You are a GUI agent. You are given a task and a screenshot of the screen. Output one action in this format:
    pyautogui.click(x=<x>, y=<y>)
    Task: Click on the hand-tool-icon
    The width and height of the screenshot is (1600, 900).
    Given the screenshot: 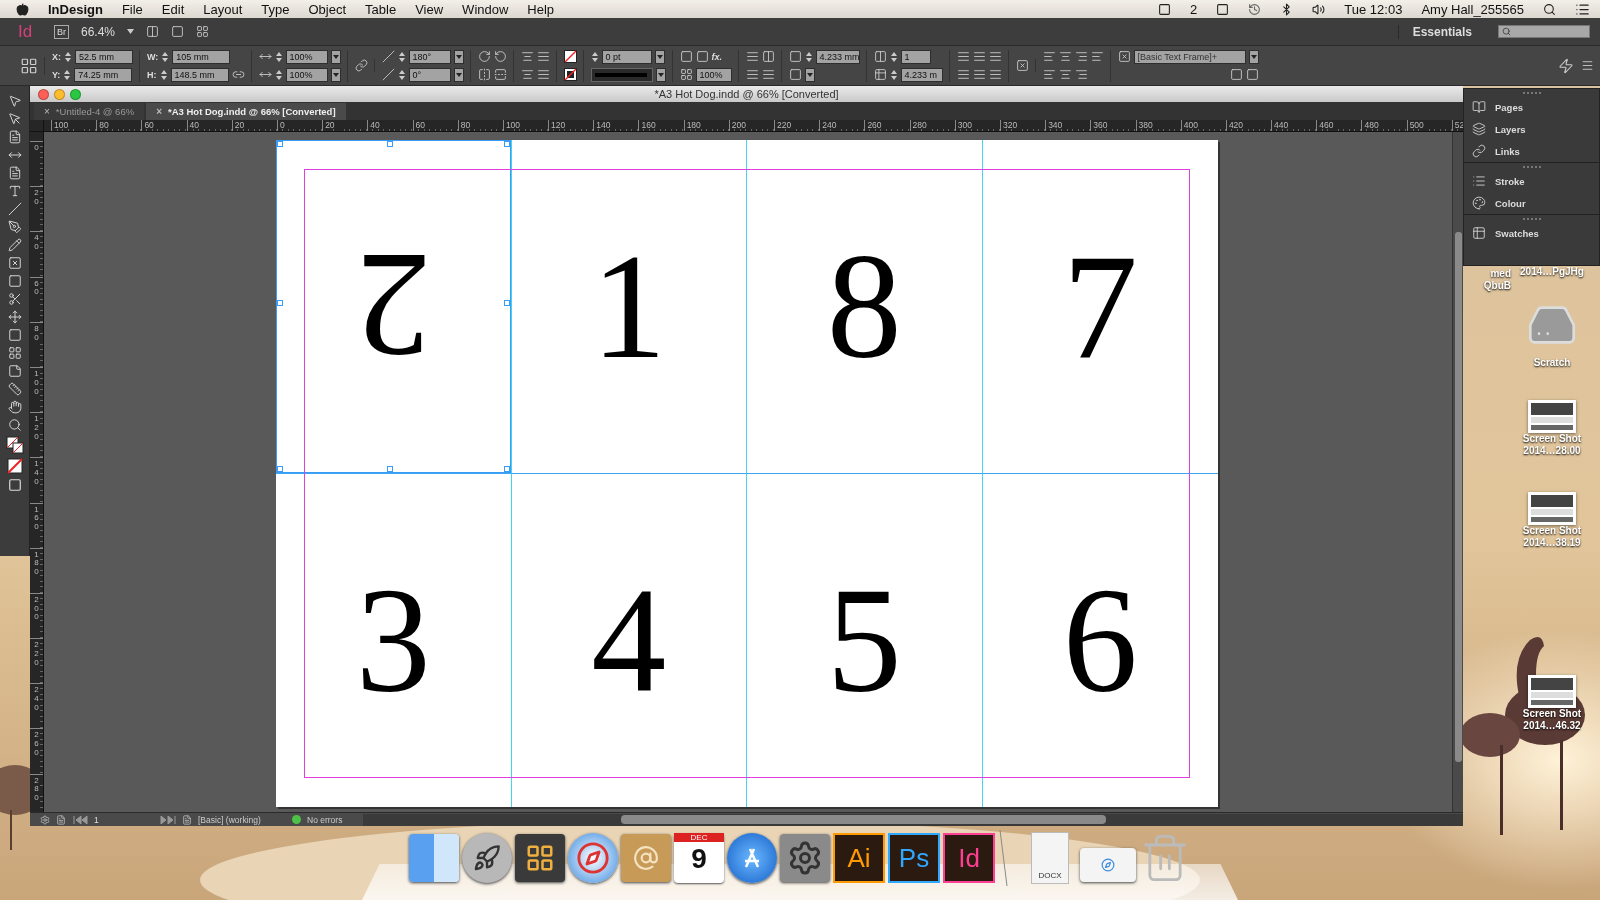 What is the action you would take?
    pyautogui.click(x=14, y=407)
    